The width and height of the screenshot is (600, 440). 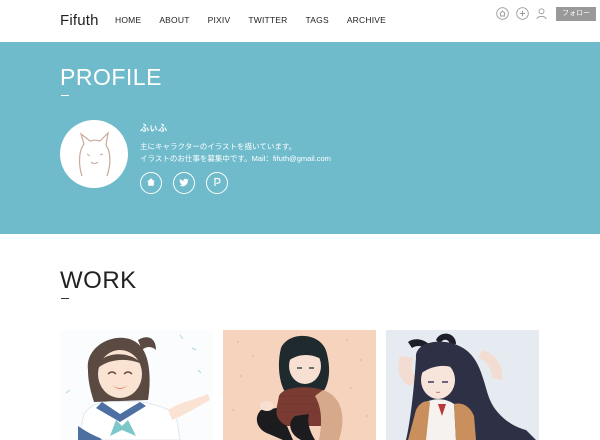 What do you see at coordinates (174, 20) in the screenshot?
I see `nav-about: ABOUT` at bounding box center [174, 20].